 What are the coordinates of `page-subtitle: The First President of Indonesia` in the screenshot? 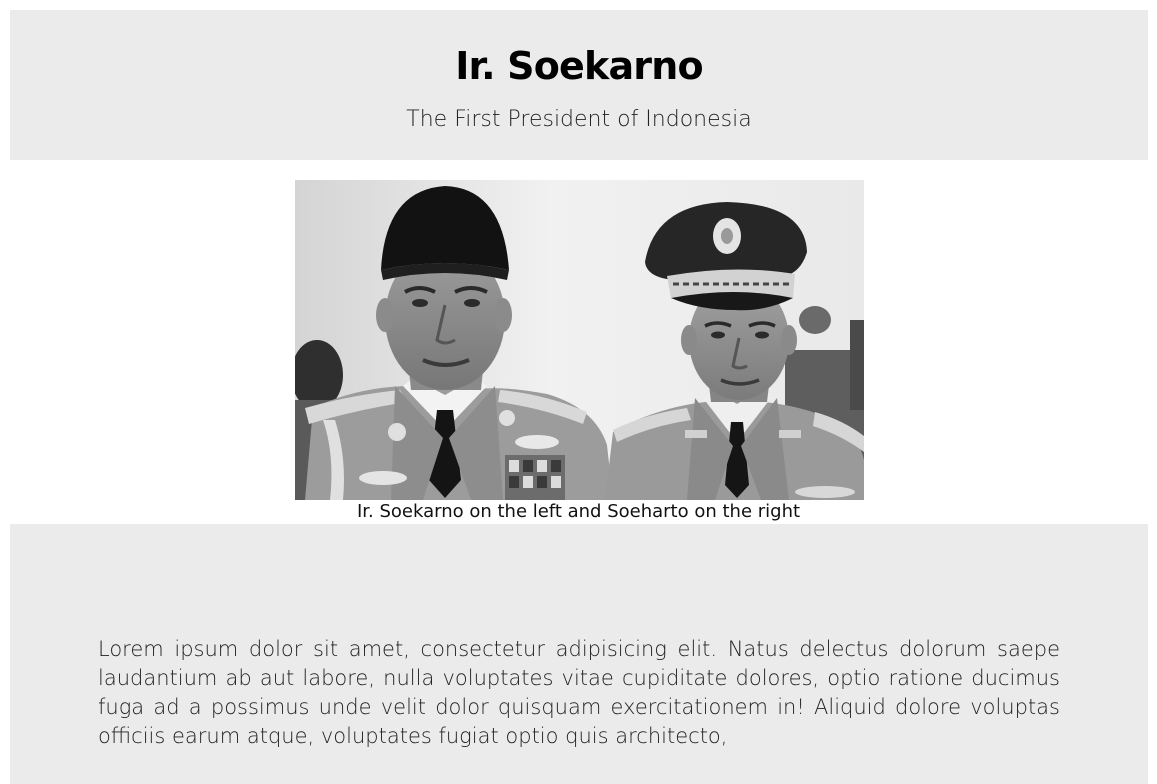 It's located at (579, 119).